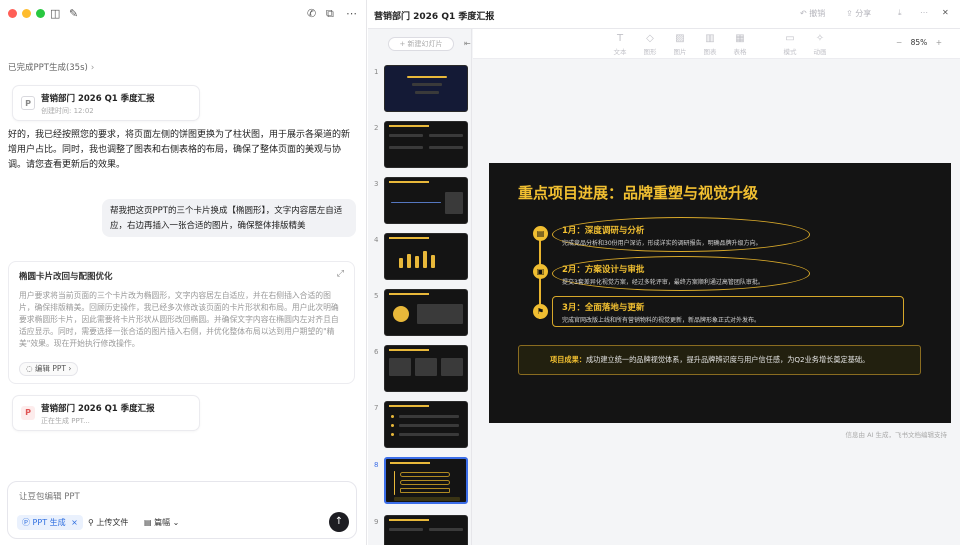  Describe the element at coordinates (70, 368) in the screenshot. I see `chevron-right-icon: ›` at that location.